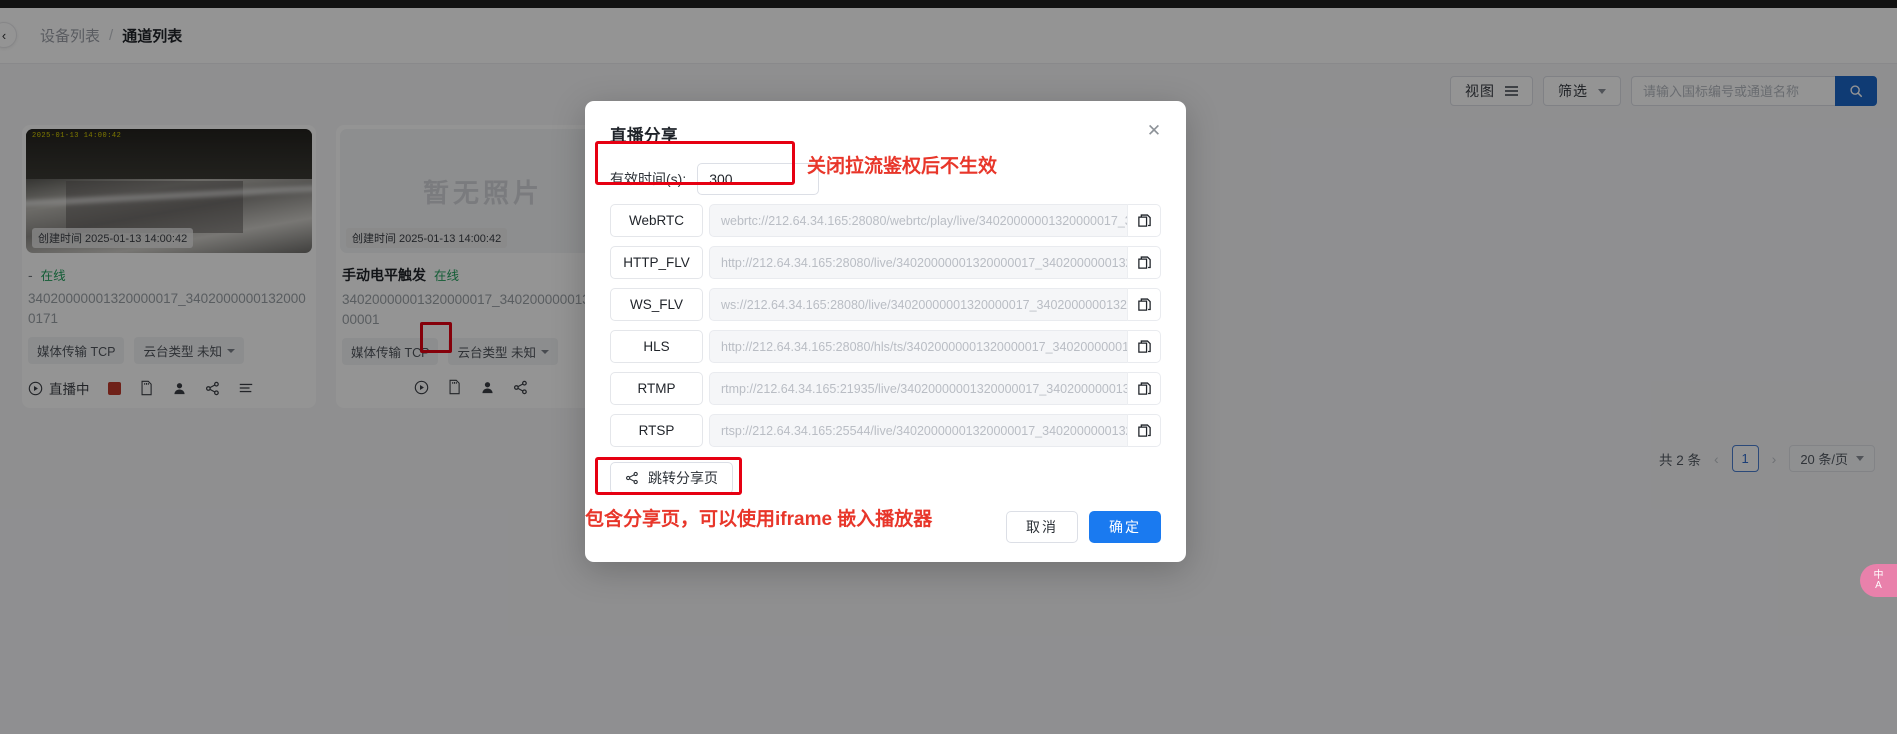 The image size is (1897, 734). I want to click on goto-share-page-button: 跳转分享页, so click(671, 478).